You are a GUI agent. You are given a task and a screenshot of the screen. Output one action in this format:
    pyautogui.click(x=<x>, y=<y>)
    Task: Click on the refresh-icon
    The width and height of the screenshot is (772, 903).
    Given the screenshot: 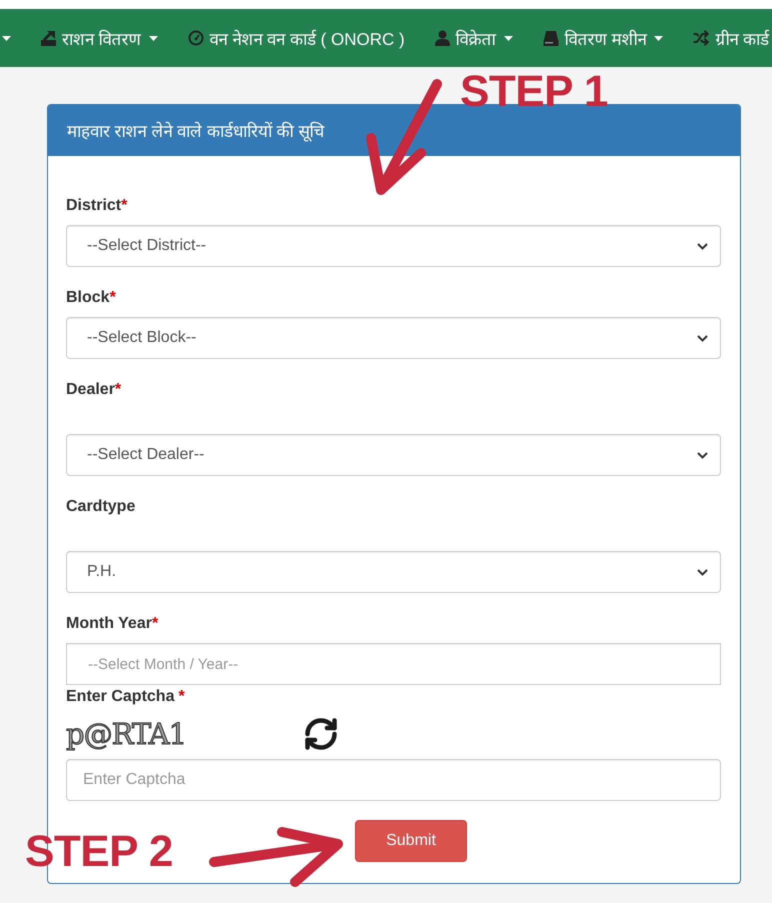 What is the action you would take?
    pyautogui.click(x=321, y=734)
    